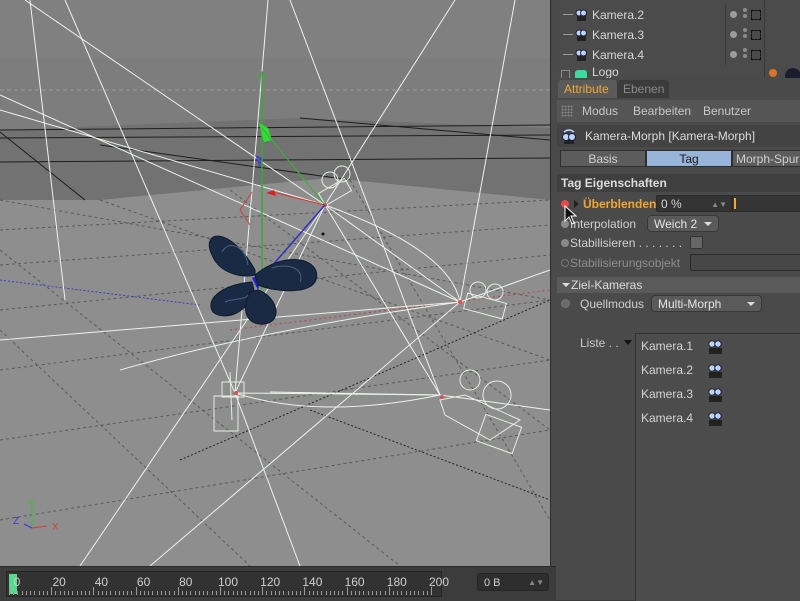 The width and height of the screenshot is (800, 601). I want to click on section-ziel-kameras: Ziel-Kameras, so click(678, 285).